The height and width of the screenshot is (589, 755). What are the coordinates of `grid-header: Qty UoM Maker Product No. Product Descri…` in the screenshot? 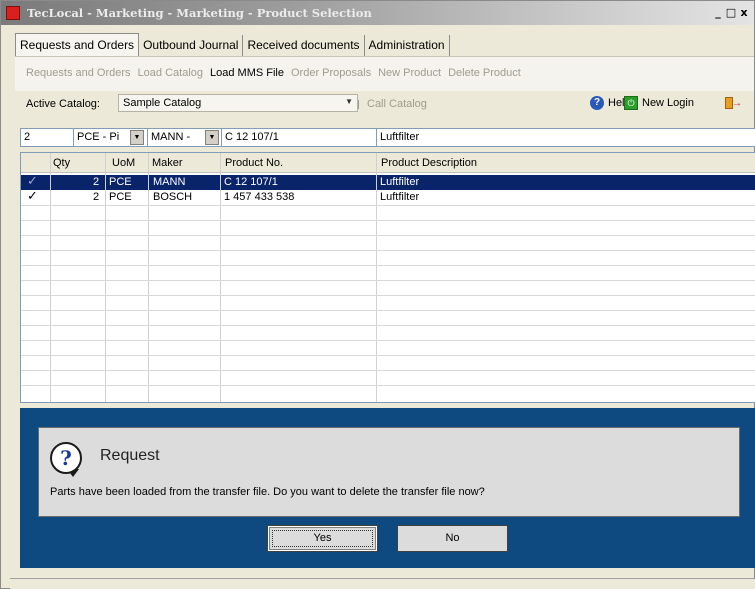 It's located at (388, 163).